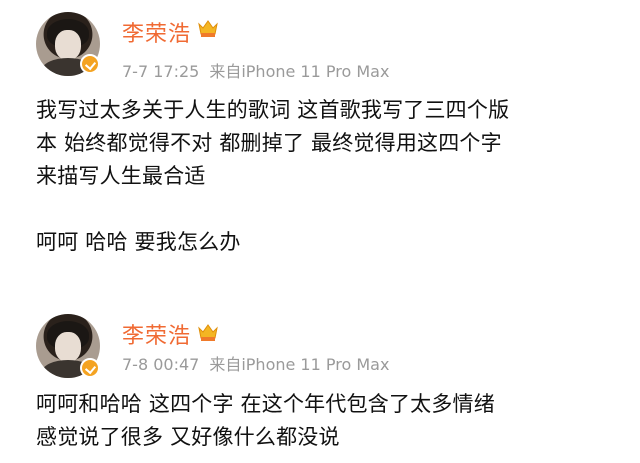 Image resolution: width=640 pixels, height=463 pixels. Describe the element at coordinates (161, 71) in the screenshot. I see `post-time: 7-7 17:25` at that location.